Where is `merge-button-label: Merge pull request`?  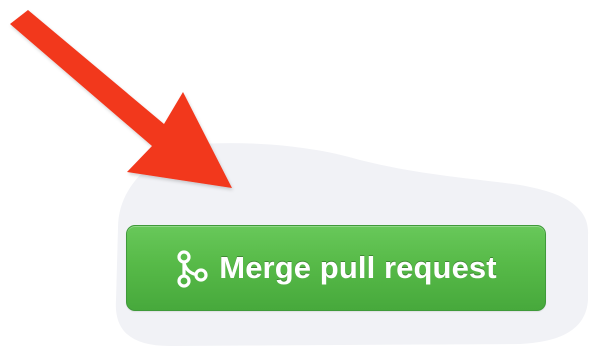 merge-button-label: Merge pull request is located at coordinates (358, 267).